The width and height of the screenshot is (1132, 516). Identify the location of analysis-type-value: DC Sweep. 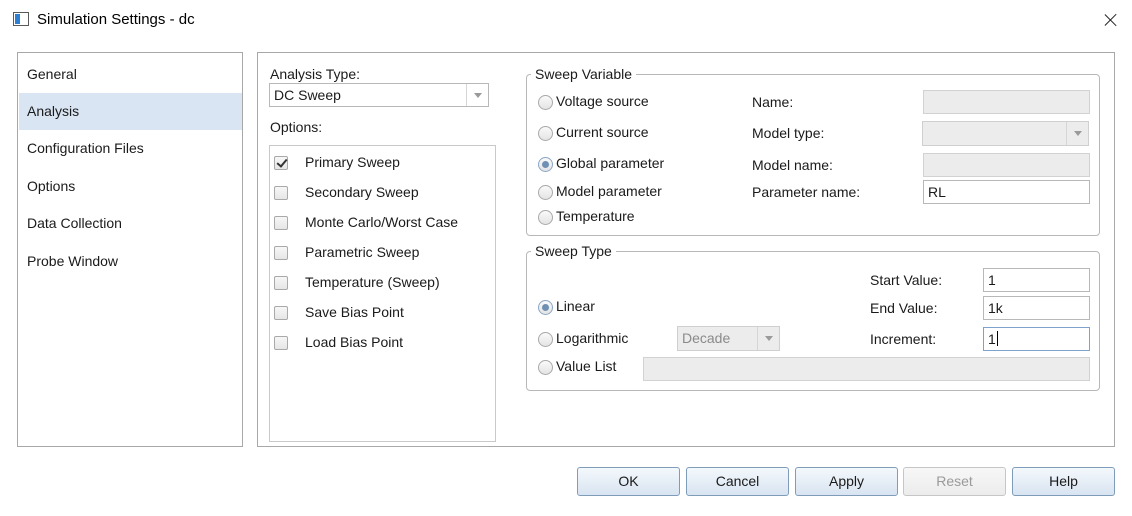
(307, 95).